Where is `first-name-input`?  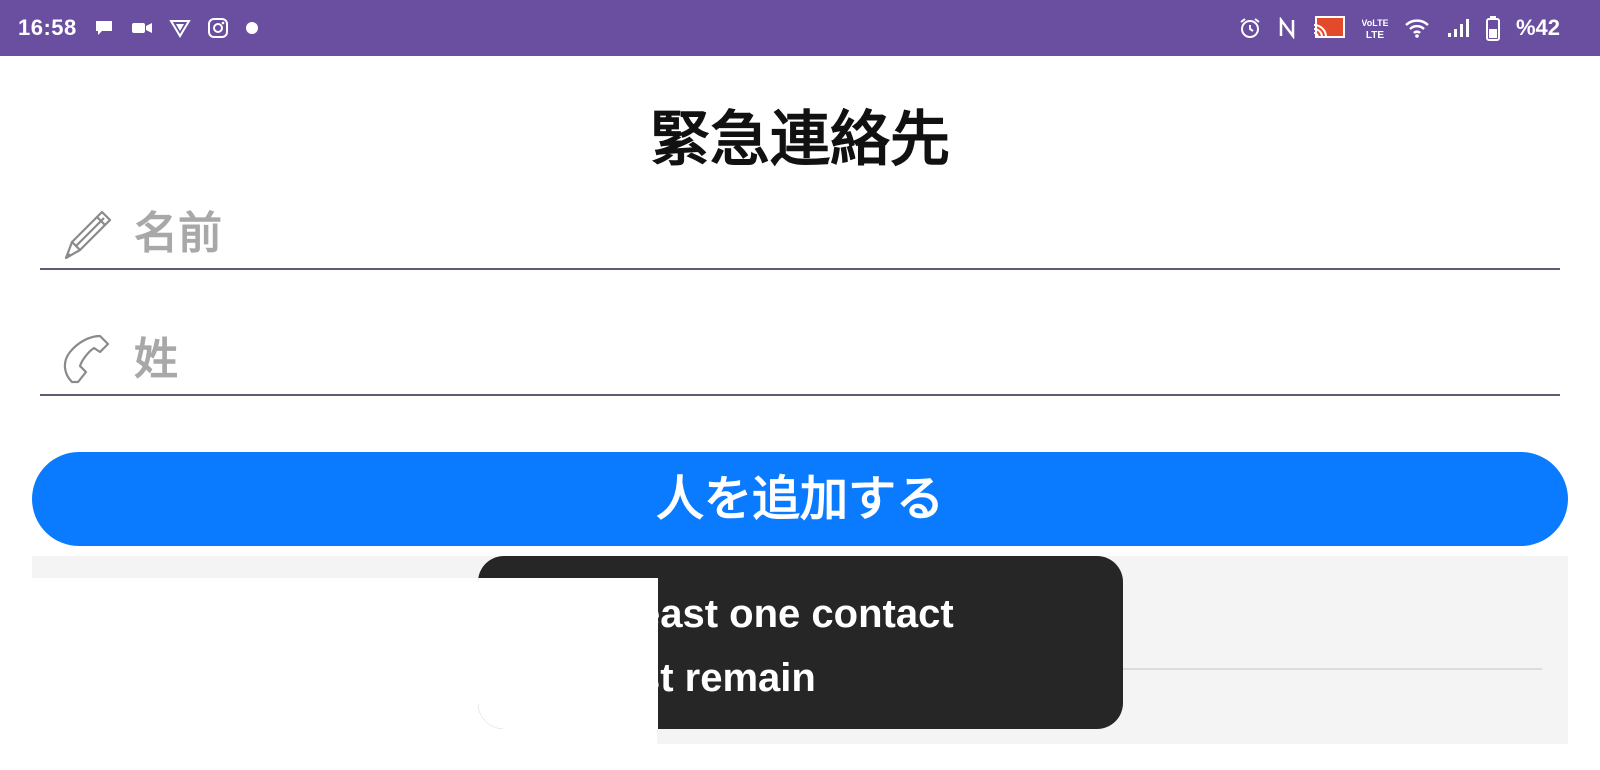 first-name-input is located at coordinates (834, 233).